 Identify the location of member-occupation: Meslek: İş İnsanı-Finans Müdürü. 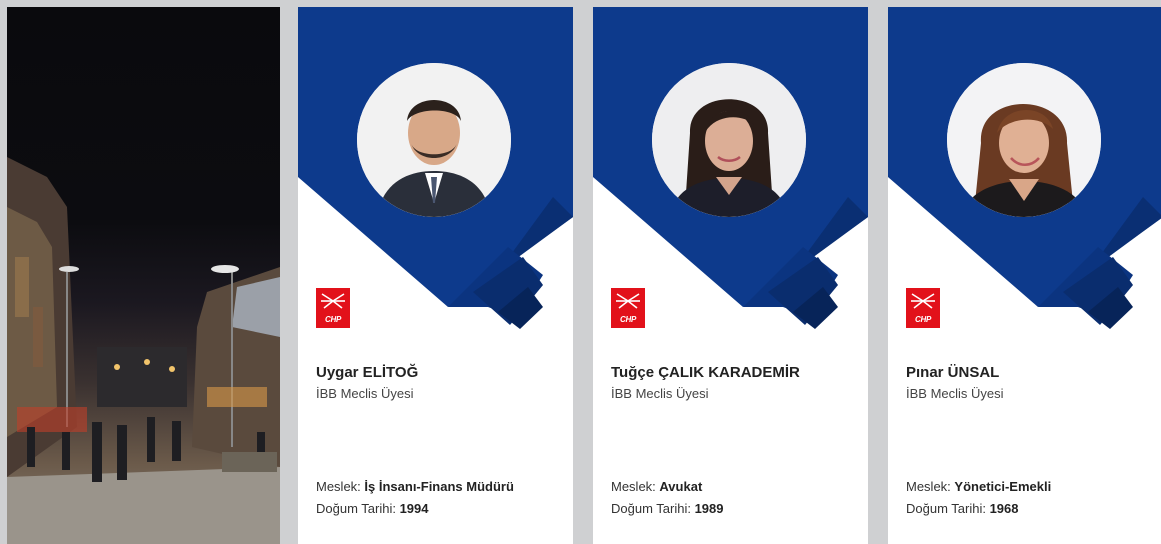
(415, 486).